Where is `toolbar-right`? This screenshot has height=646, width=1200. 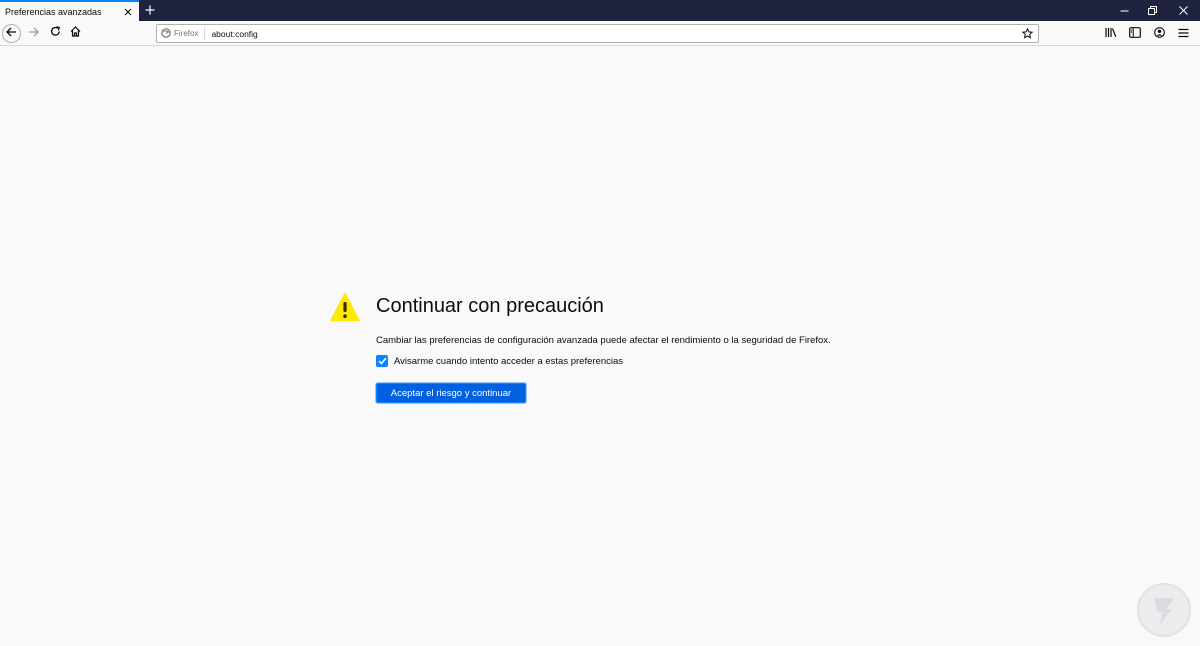
toolbar-right is located at coordinates (1147, 33).